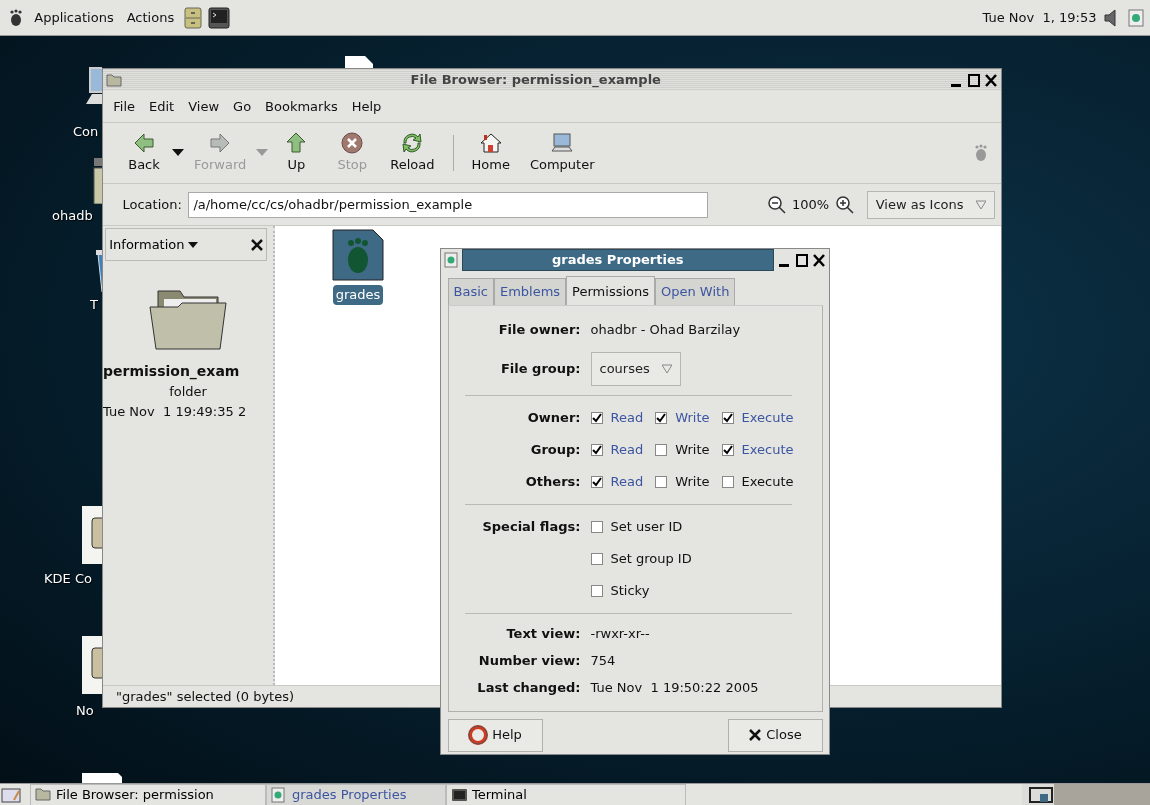 Image resolution: width=1150 pixels, height=805 pixels. I want to click on desktop-icon-label: T, so click(94, 305).